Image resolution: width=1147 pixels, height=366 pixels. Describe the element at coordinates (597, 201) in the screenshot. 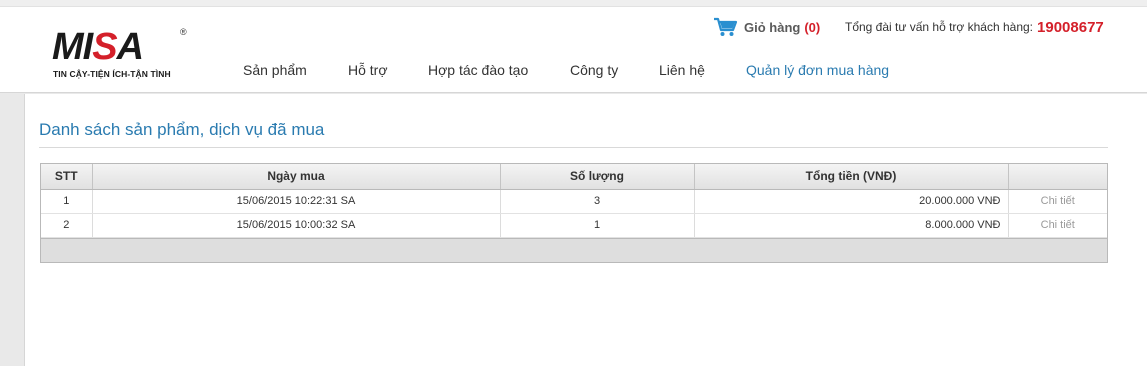

I see `cell-quantity: 3` at that location.